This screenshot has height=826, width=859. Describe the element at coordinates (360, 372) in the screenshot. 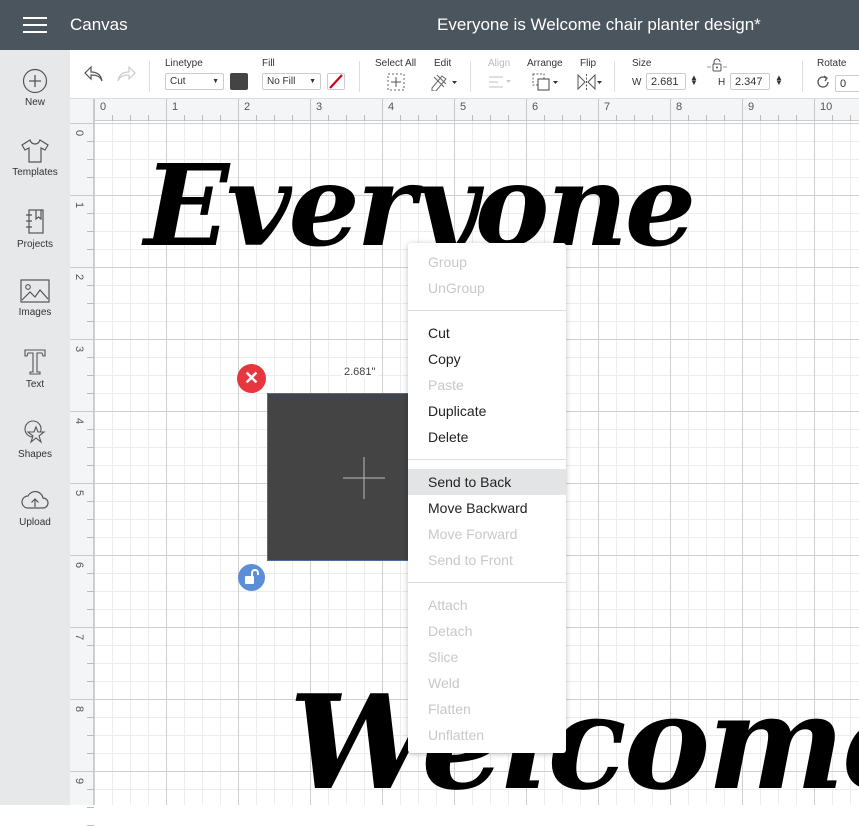

I see `selection-width-label: 2.681"` at that location.